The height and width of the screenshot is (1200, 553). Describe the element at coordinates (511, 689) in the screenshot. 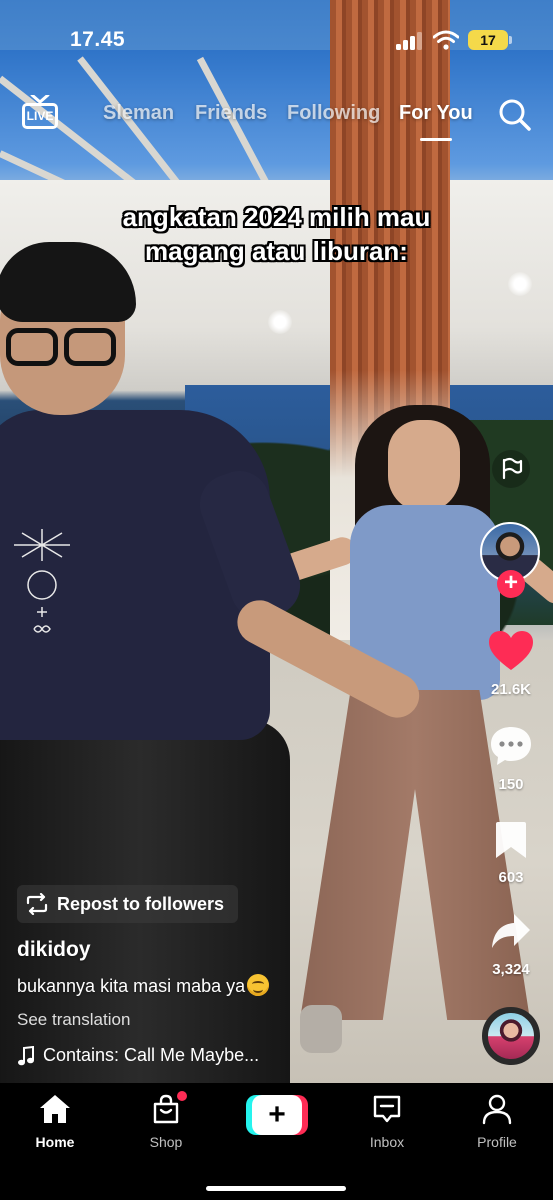

I see `like-count: 21.6K` at that location.